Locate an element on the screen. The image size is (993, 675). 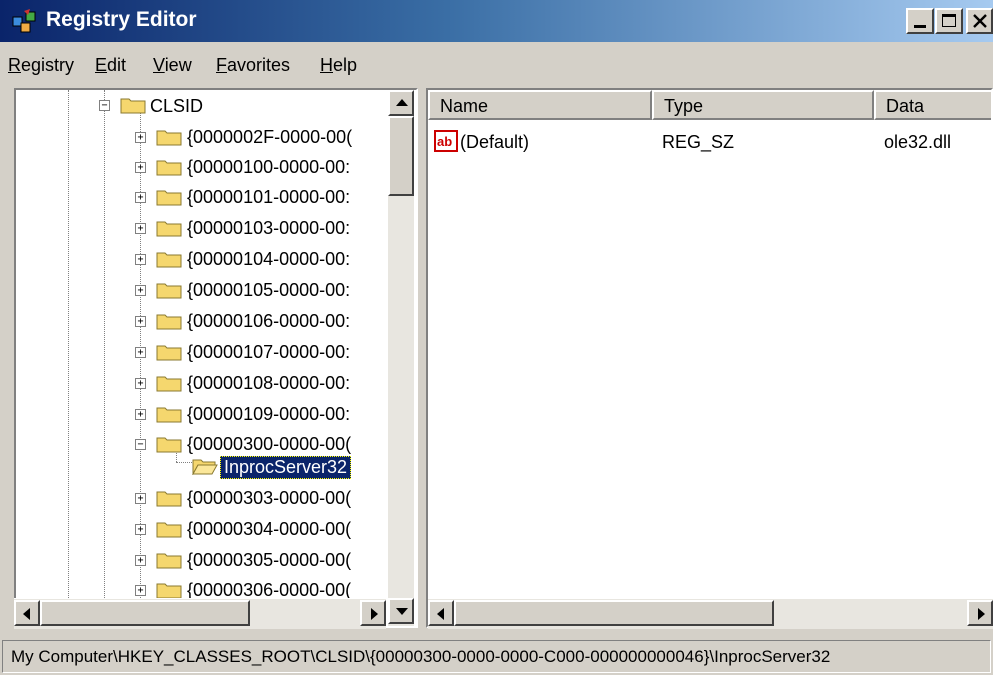
tree-item-label: InprocServer32 is located at coordinates (286, 467).